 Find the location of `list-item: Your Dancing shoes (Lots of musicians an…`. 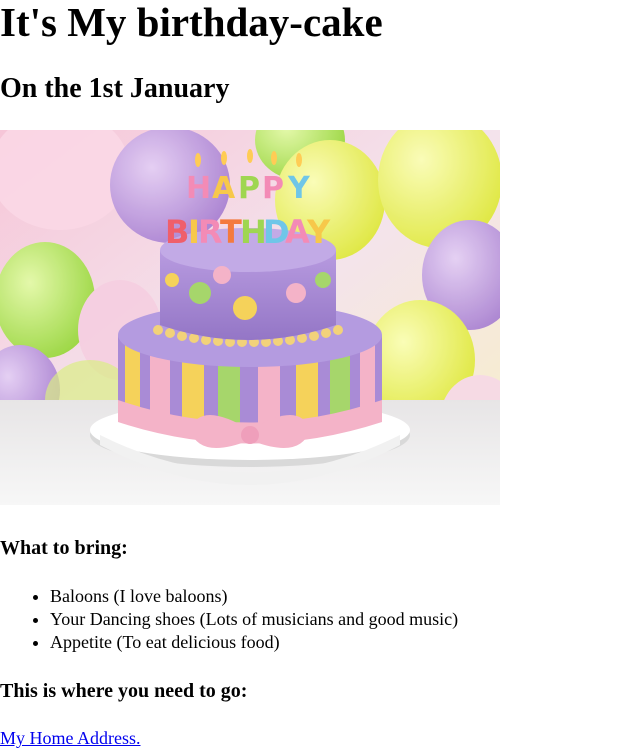

list-item: Your Dancing shoes (Lots of musicians an… is located at coordinates (254, 619).